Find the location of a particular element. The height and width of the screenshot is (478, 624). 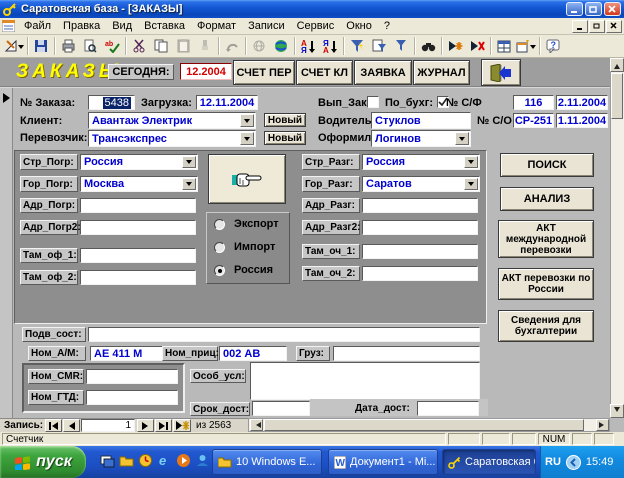

print-preview-button is located at coordinates (90, 46).